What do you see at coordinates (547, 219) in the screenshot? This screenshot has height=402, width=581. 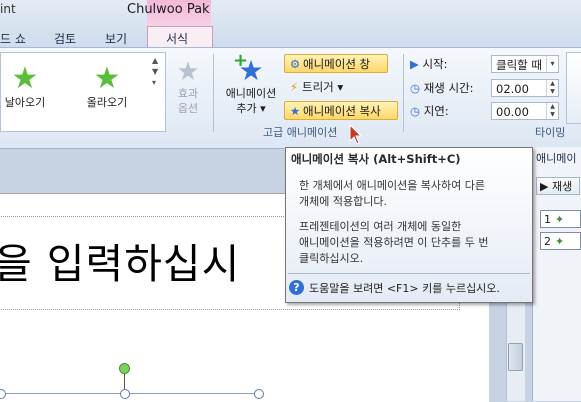 I see `animation-order-number: 1` at bounding box center [547, 219].